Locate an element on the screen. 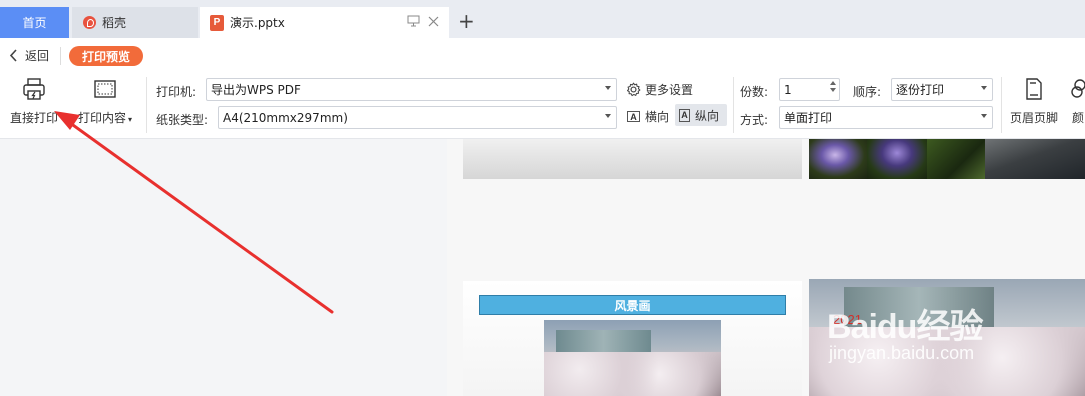 The image size is (1085, 396). header-footer-label: 页眉页脚 is located at coordinates (1034, 118).